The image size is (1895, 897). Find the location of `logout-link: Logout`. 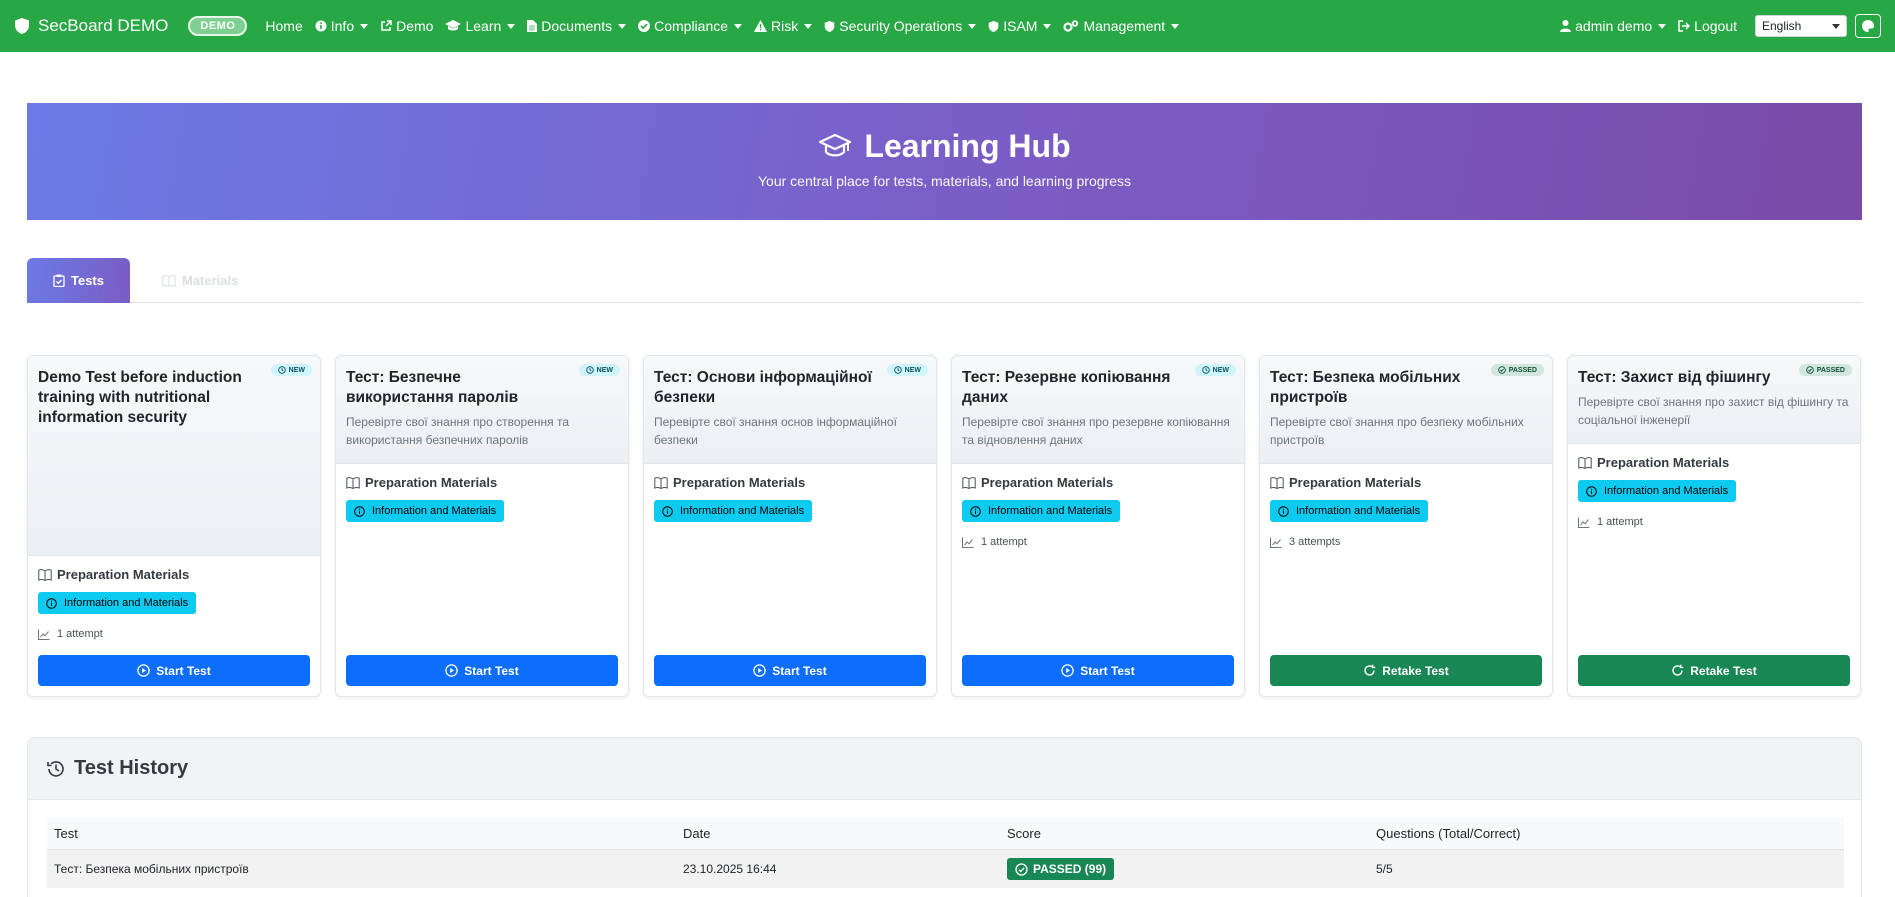

logout-link: Logout is located at coordinates (1707, 26).